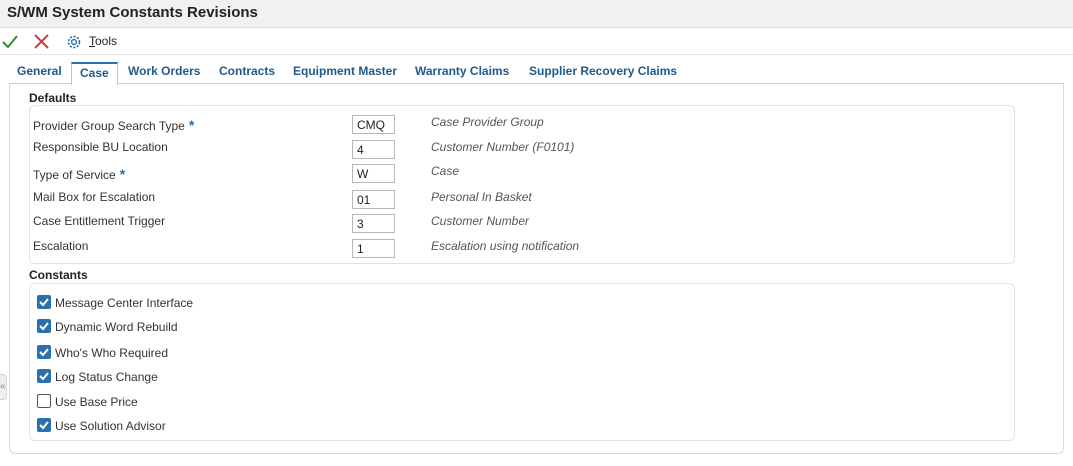 This screenshot has width=1073, height=466. I want to click on escalation-description: Escalation using notification, so click(505, 246).